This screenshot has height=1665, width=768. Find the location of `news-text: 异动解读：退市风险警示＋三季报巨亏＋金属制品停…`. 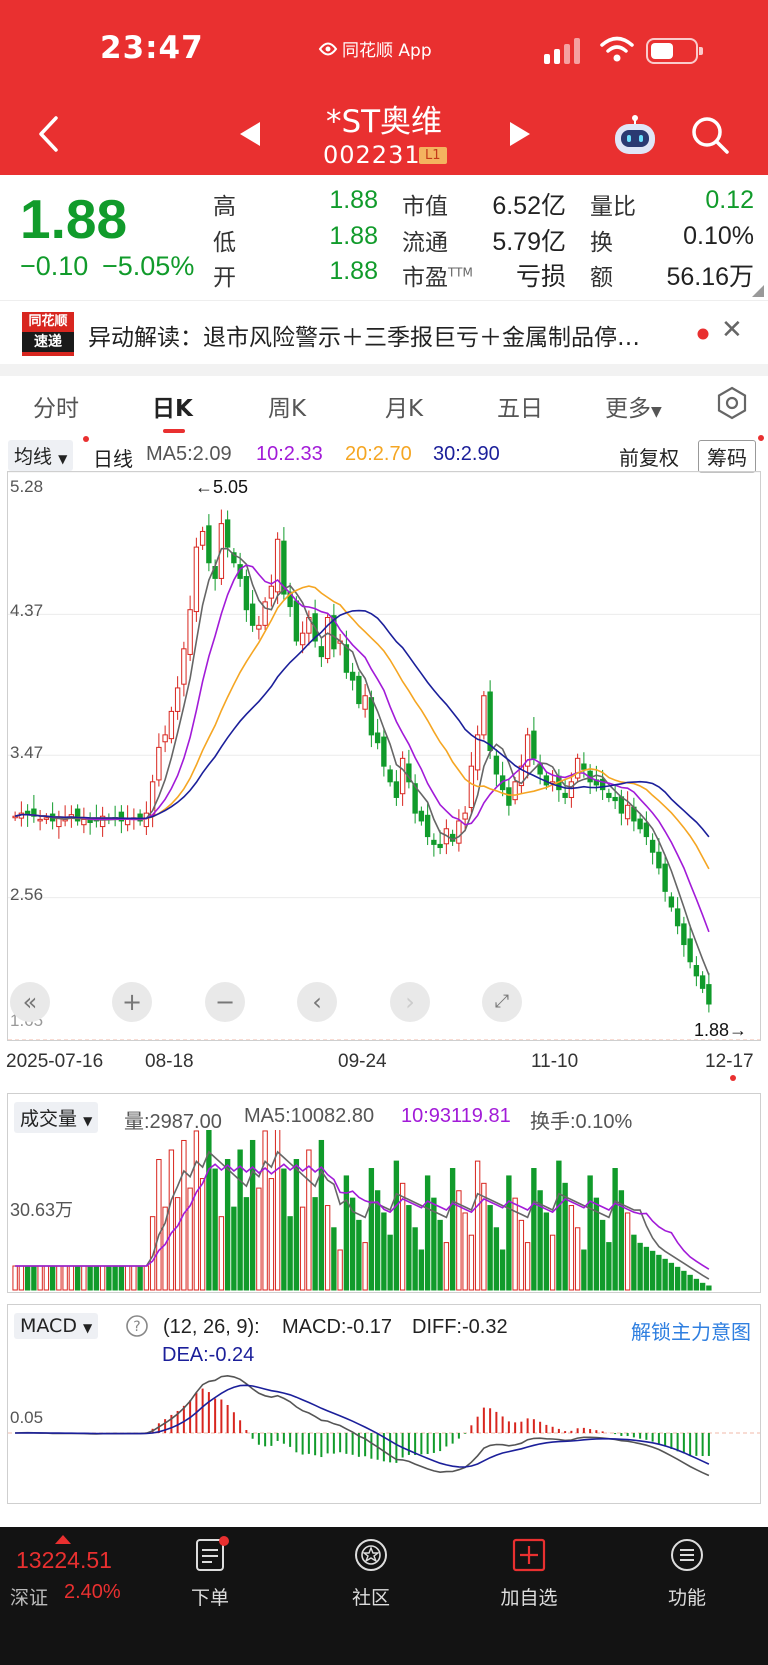

news-text: 异动解读：退市风险警示＋三季报巨亏＋金属制品停… is located at coordinates (364, 335).